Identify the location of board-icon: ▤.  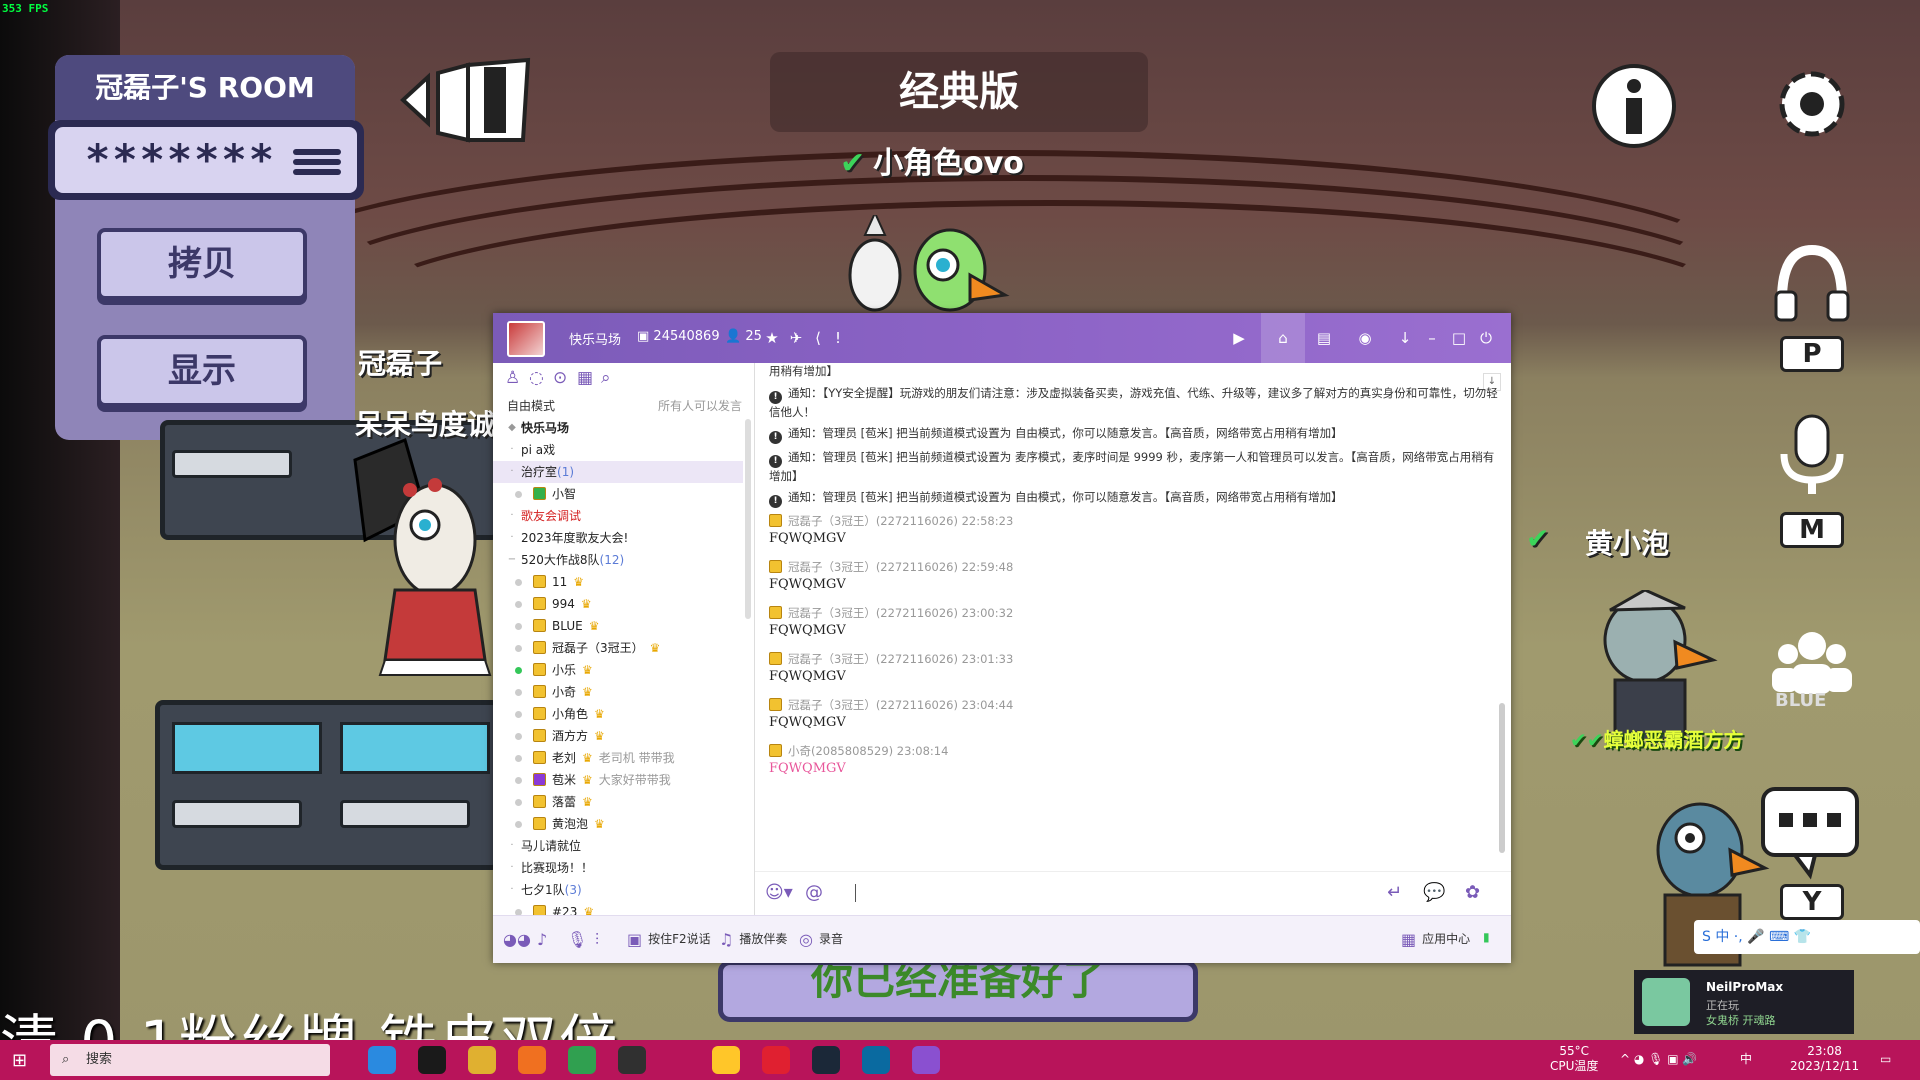
(1324, 338).